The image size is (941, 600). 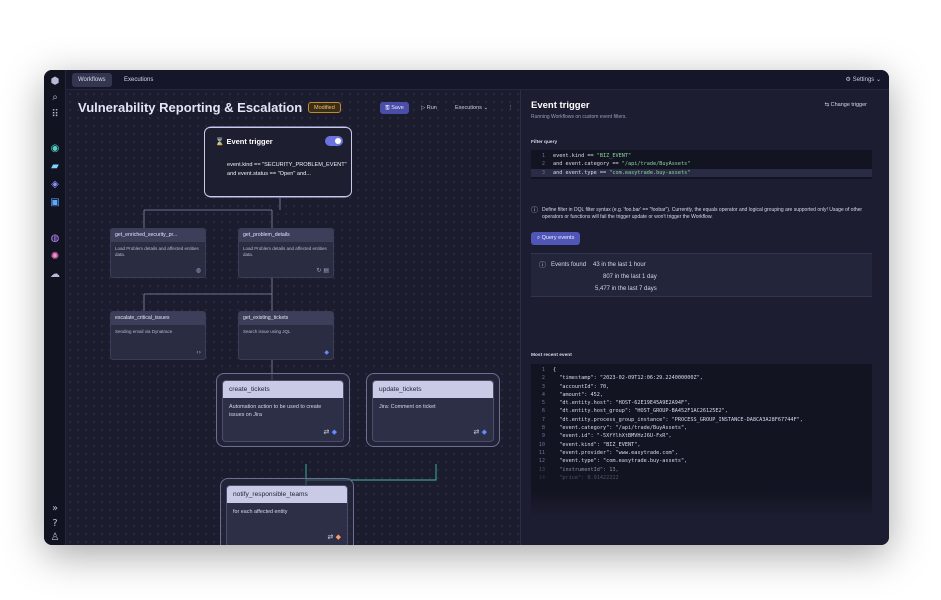 I want to click on change-trigger-button: ⇆ Change trigger, so click(x=845, y=105).